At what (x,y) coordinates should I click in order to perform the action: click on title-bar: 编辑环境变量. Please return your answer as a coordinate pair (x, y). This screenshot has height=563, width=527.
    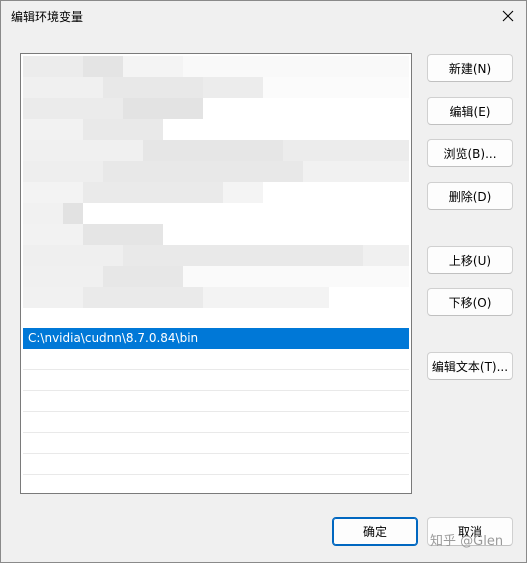
    Looking at the image, I should click on (263, 16).